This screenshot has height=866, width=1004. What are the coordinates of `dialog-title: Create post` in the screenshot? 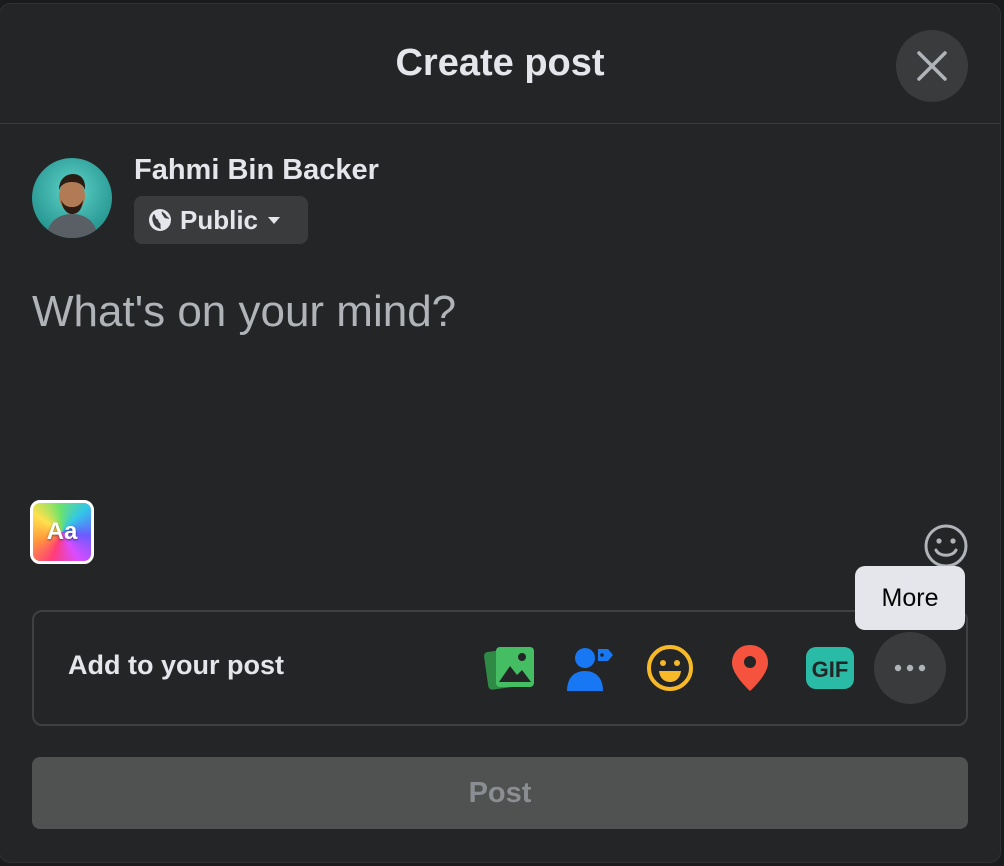 It's located at (500, 63).